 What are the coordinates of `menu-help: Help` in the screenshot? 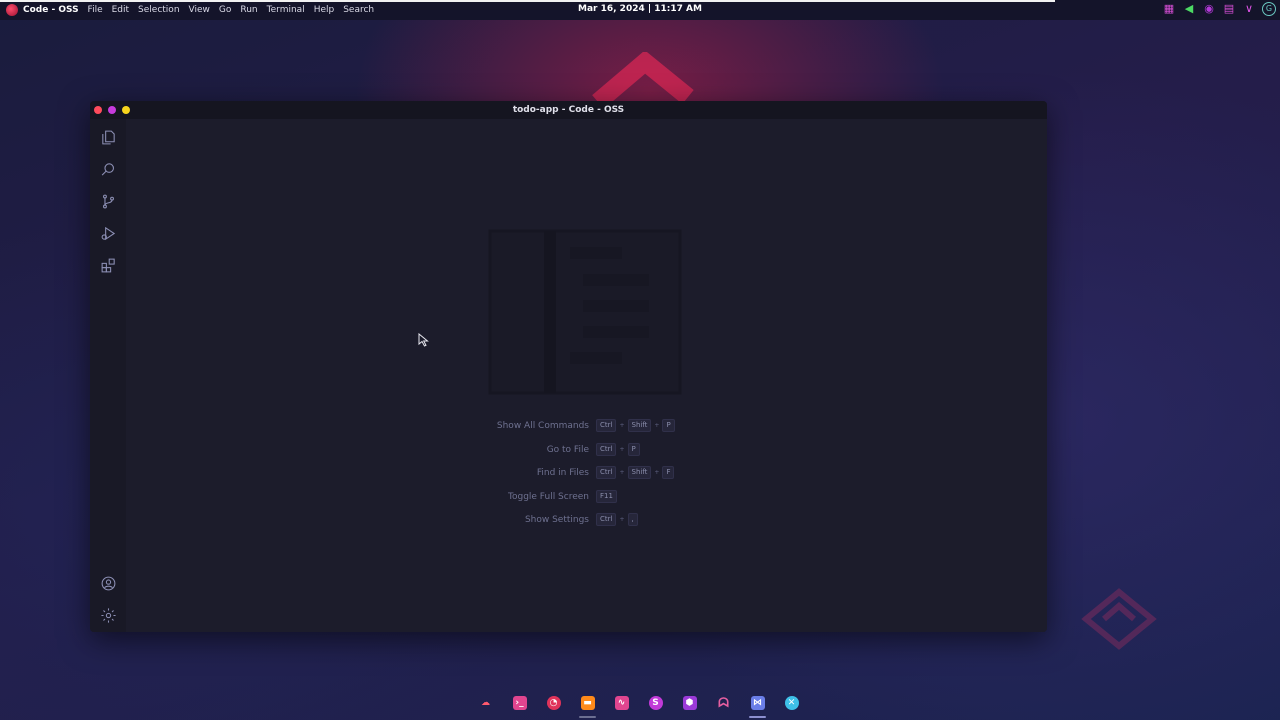 It's located at (324, 10).